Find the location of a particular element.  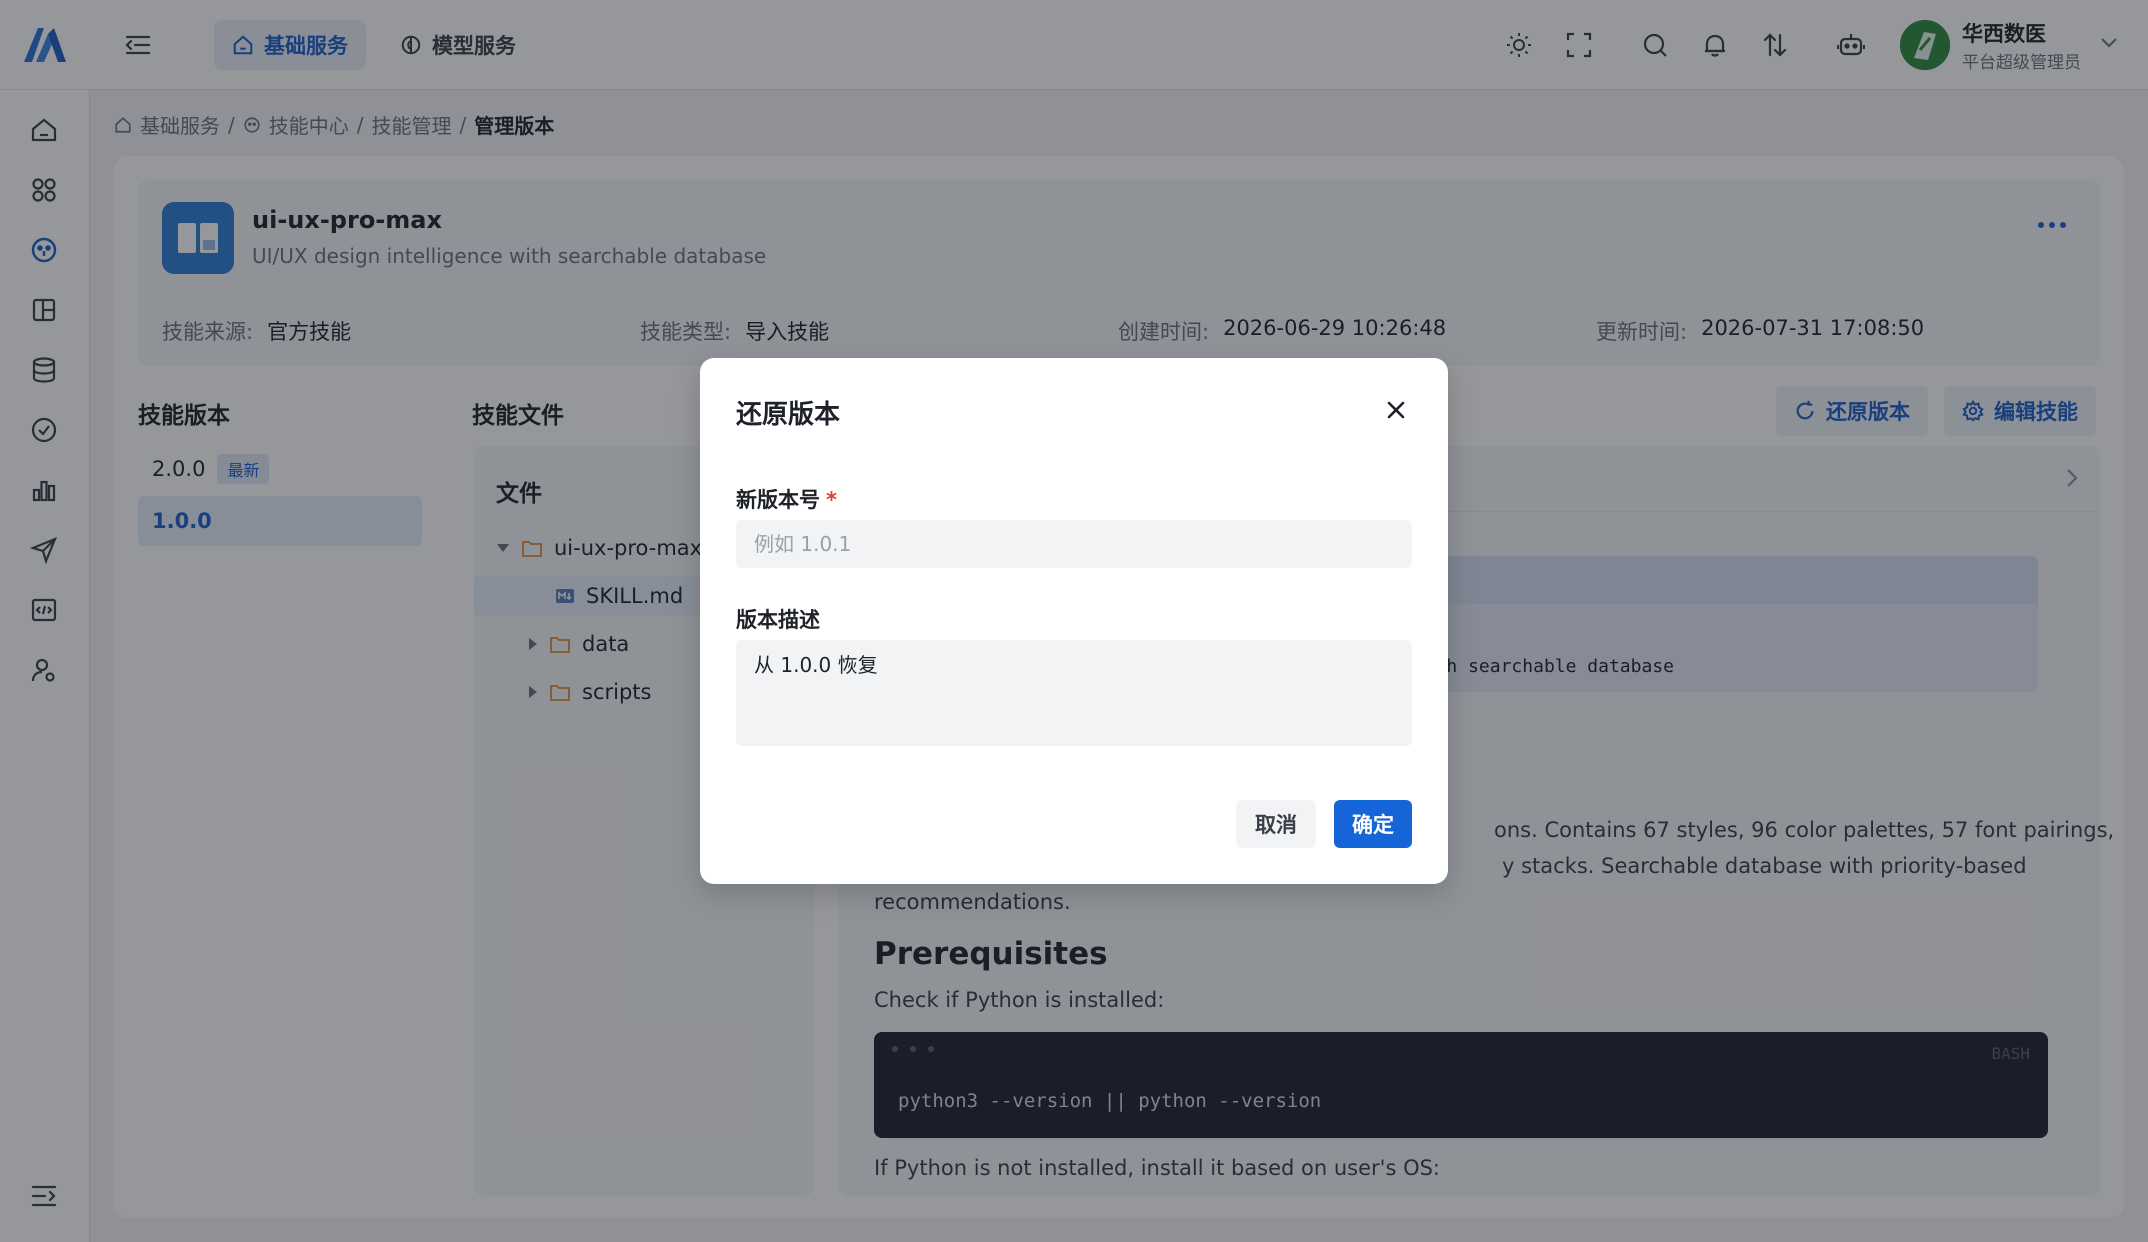

version-number-label: 新版本号 * is located at coordinates (786, 499).